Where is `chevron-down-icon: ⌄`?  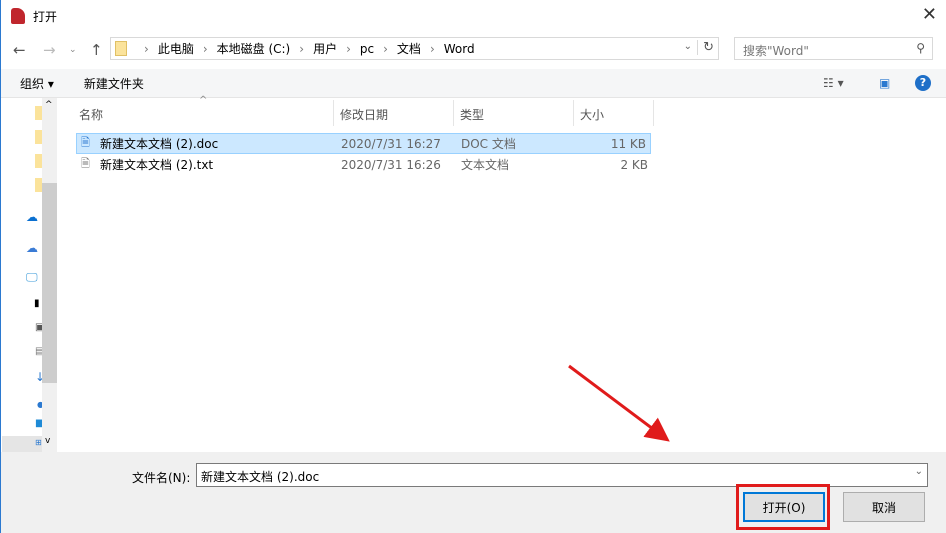 chevron-down-icon: ⌄ is located at coordinates (919, 471).